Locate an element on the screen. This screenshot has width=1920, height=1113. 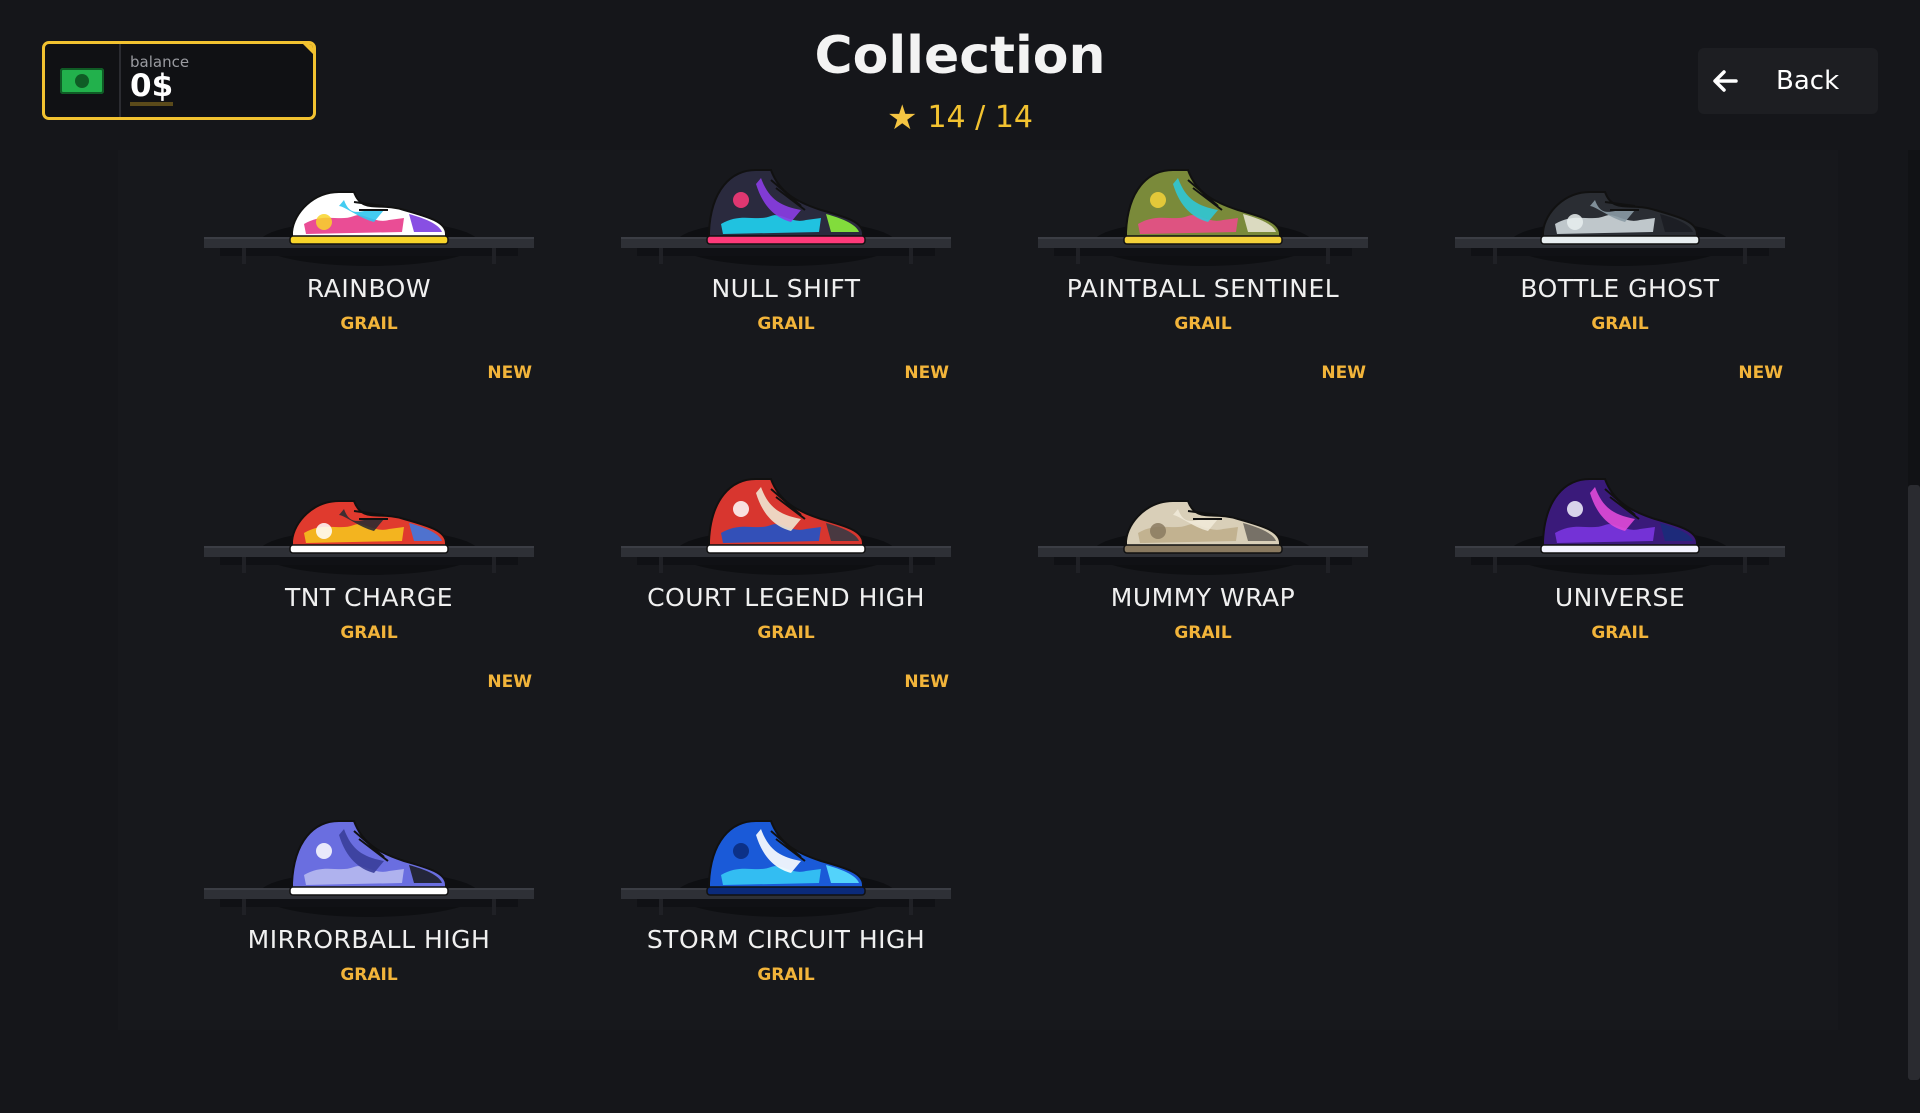
shoe-card: RAINBOW GRAIL NEW is located at coordinates (369, 312).